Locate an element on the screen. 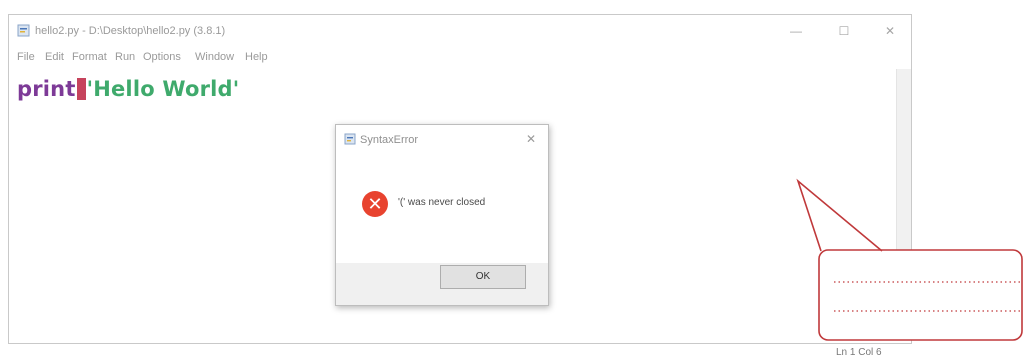 The width and height of the screenshot is (1023, 361). error-message: '(' was never closed is located at coordinates (442, 202).